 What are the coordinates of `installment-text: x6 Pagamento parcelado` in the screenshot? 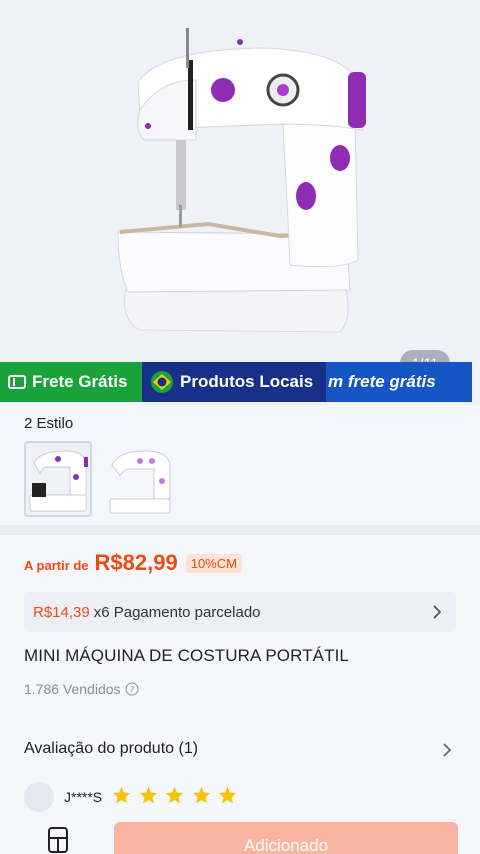 It's located at (177, 612).